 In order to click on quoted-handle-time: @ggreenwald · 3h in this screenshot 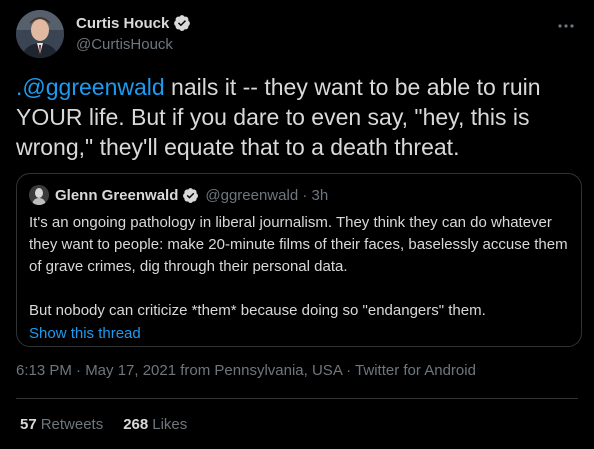, I will do `click(267, 195)`.